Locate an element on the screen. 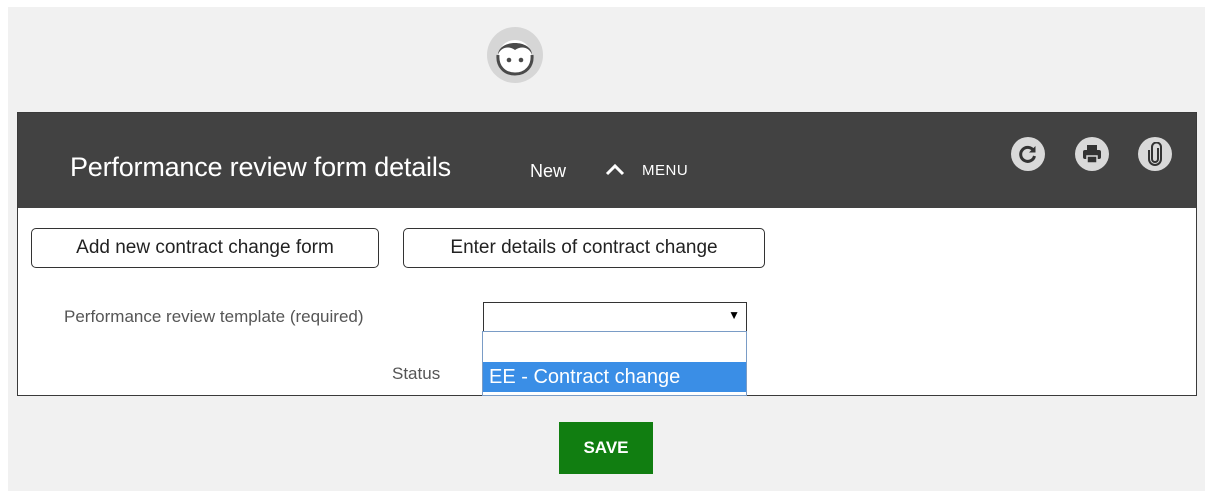 The height and width of the screenshot is (491, 1205). add-new-contract-change-button: Add new contract change form is located at coordinates (205, 248).